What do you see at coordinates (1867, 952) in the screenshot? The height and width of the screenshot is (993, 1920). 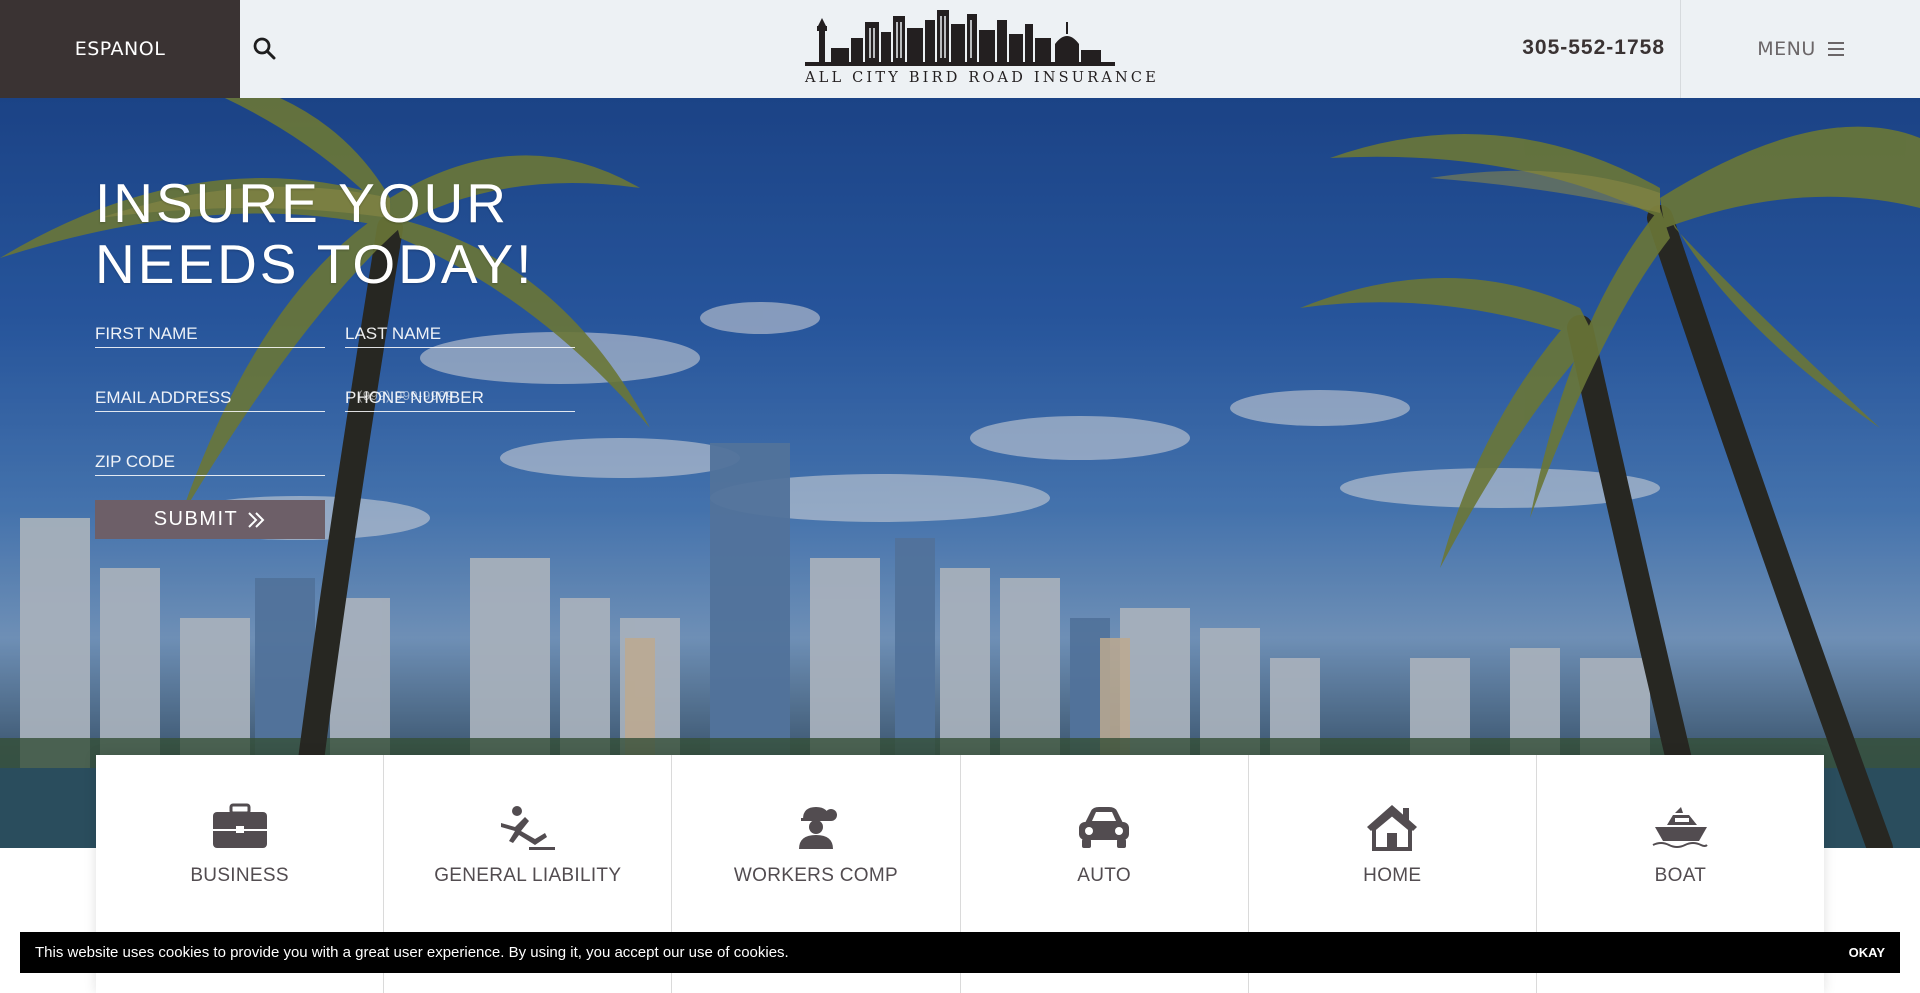 I see `cookie-okay-button: OKAY` at bounding box center [1867, 952].